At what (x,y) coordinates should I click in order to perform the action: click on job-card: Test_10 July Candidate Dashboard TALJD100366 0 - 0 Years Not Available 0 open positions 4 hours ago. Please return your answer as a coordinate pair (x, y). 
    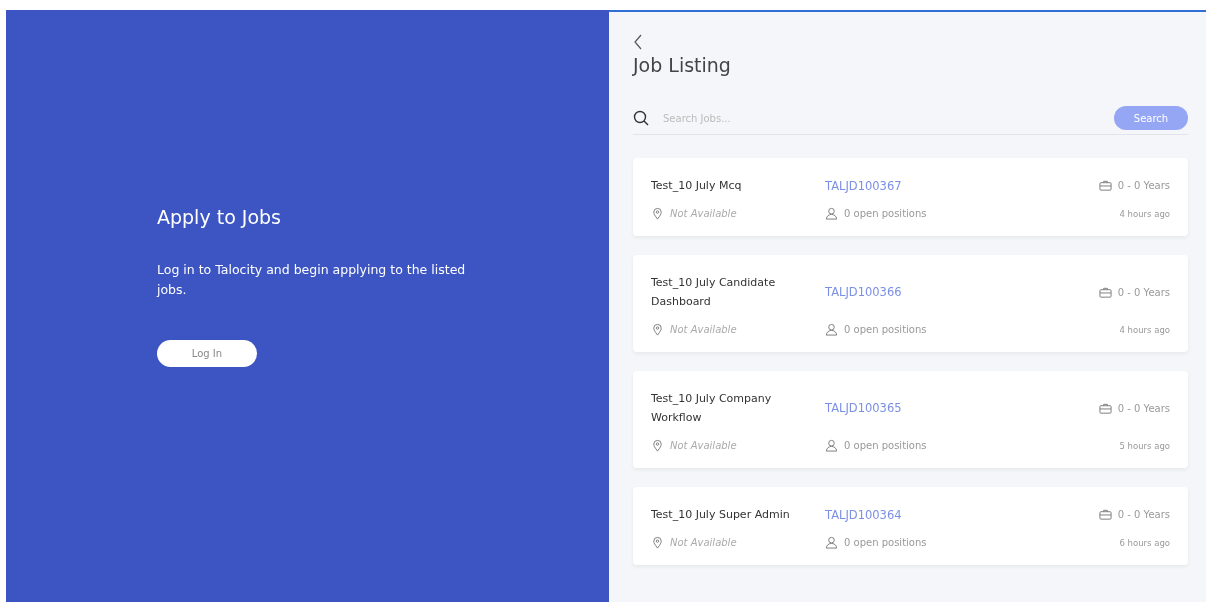
    Looking at the image, I should click on (910, 303).